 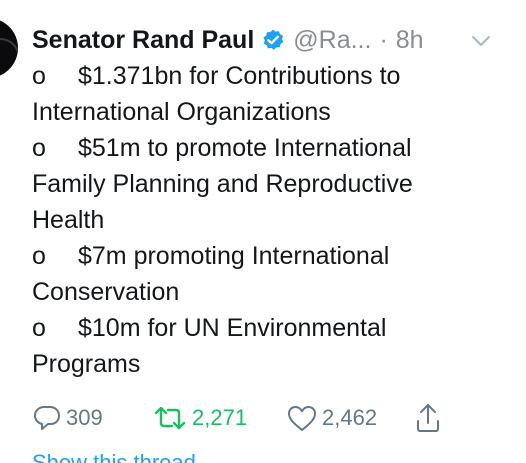 I want to click on line-text: Health, so click(x=68, y=220).